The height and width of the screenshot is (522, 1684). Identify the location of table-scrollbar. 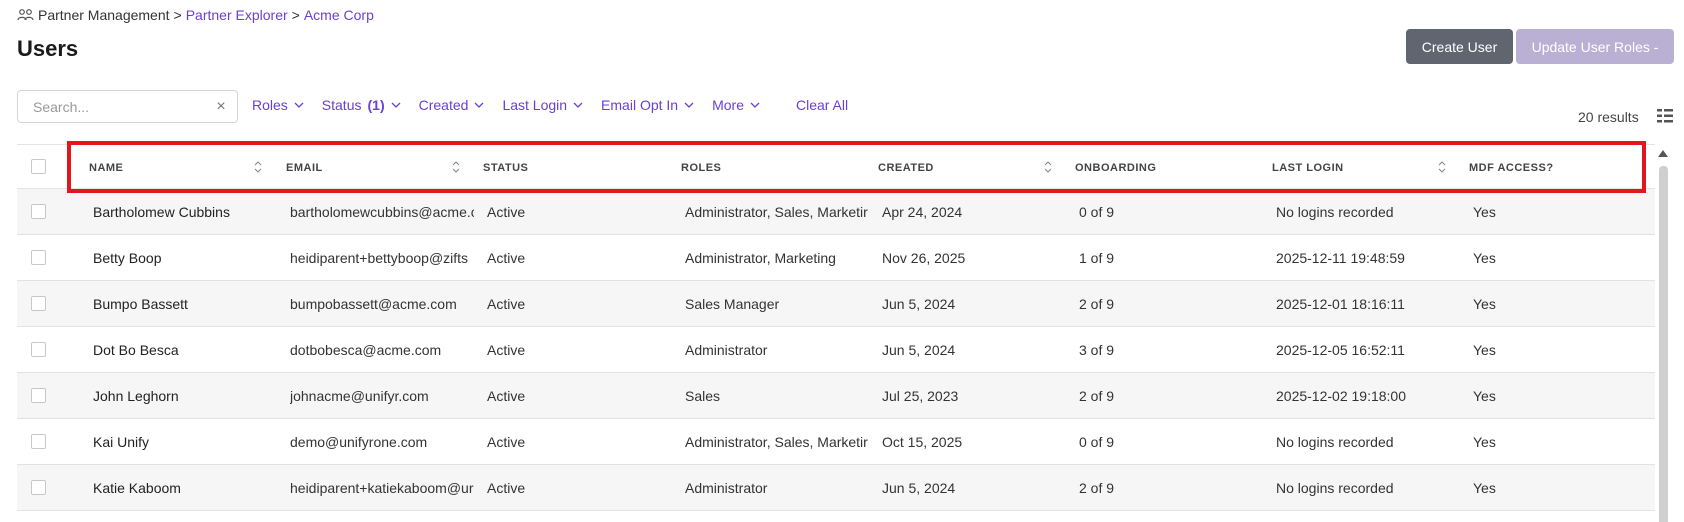
(1663, 333).